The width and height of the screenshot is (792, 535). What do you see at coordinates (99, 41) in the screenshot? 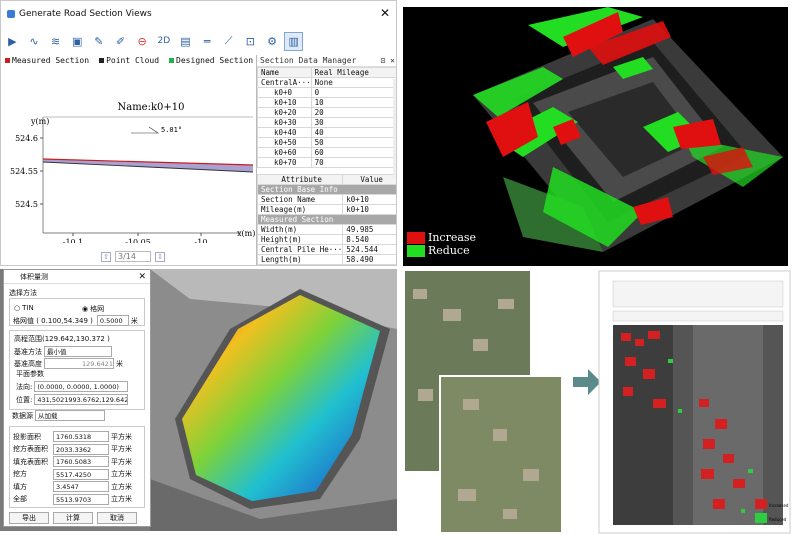
I see `pen-icon: ✎` at bounding box center [99, 41].